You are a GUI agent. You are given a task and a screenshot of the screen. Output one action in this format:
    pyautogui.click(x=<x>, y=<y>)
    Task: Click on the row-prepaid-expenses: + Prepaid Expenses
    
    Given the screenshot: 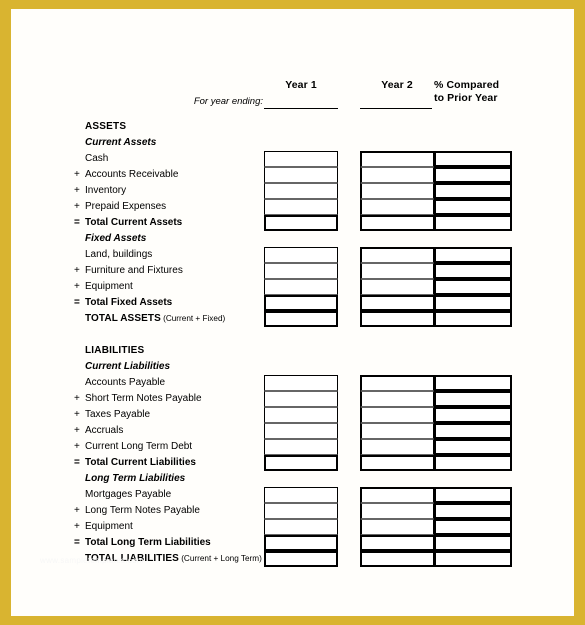 What is the action you would take?
    pyautogui.click(x=174, y=207)
    